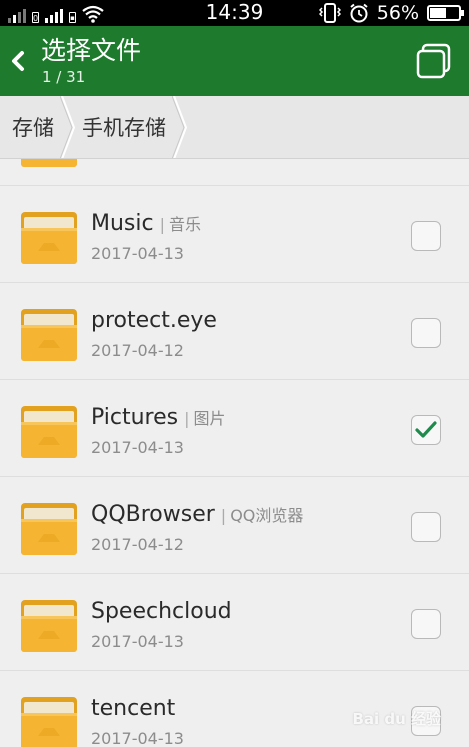  What do you see at coordinates (234, 13) in the screenshot?
I see `status-bar: 0 ▪ 14:39 56%` at bounding box center [234, 13].